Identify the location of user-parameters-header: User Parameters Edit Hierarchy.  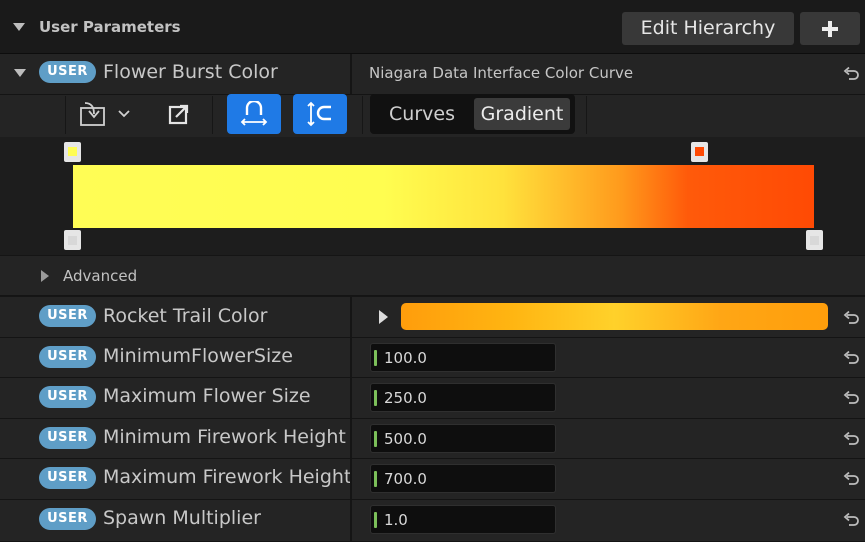
(432, 27).